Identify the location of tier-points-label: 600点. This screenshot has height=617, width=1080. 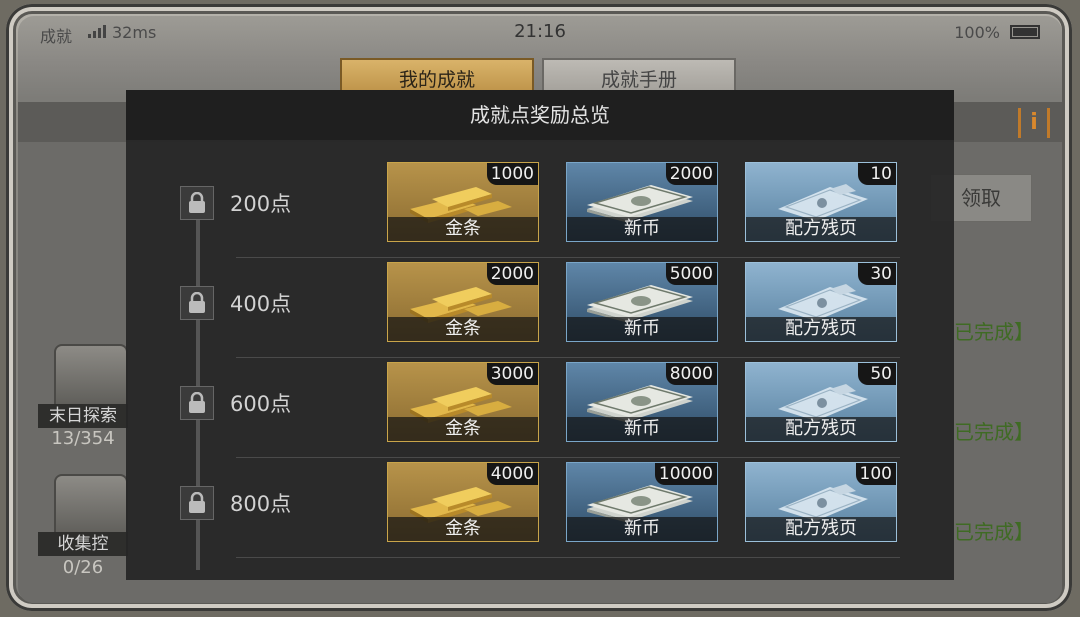
(261, 404).